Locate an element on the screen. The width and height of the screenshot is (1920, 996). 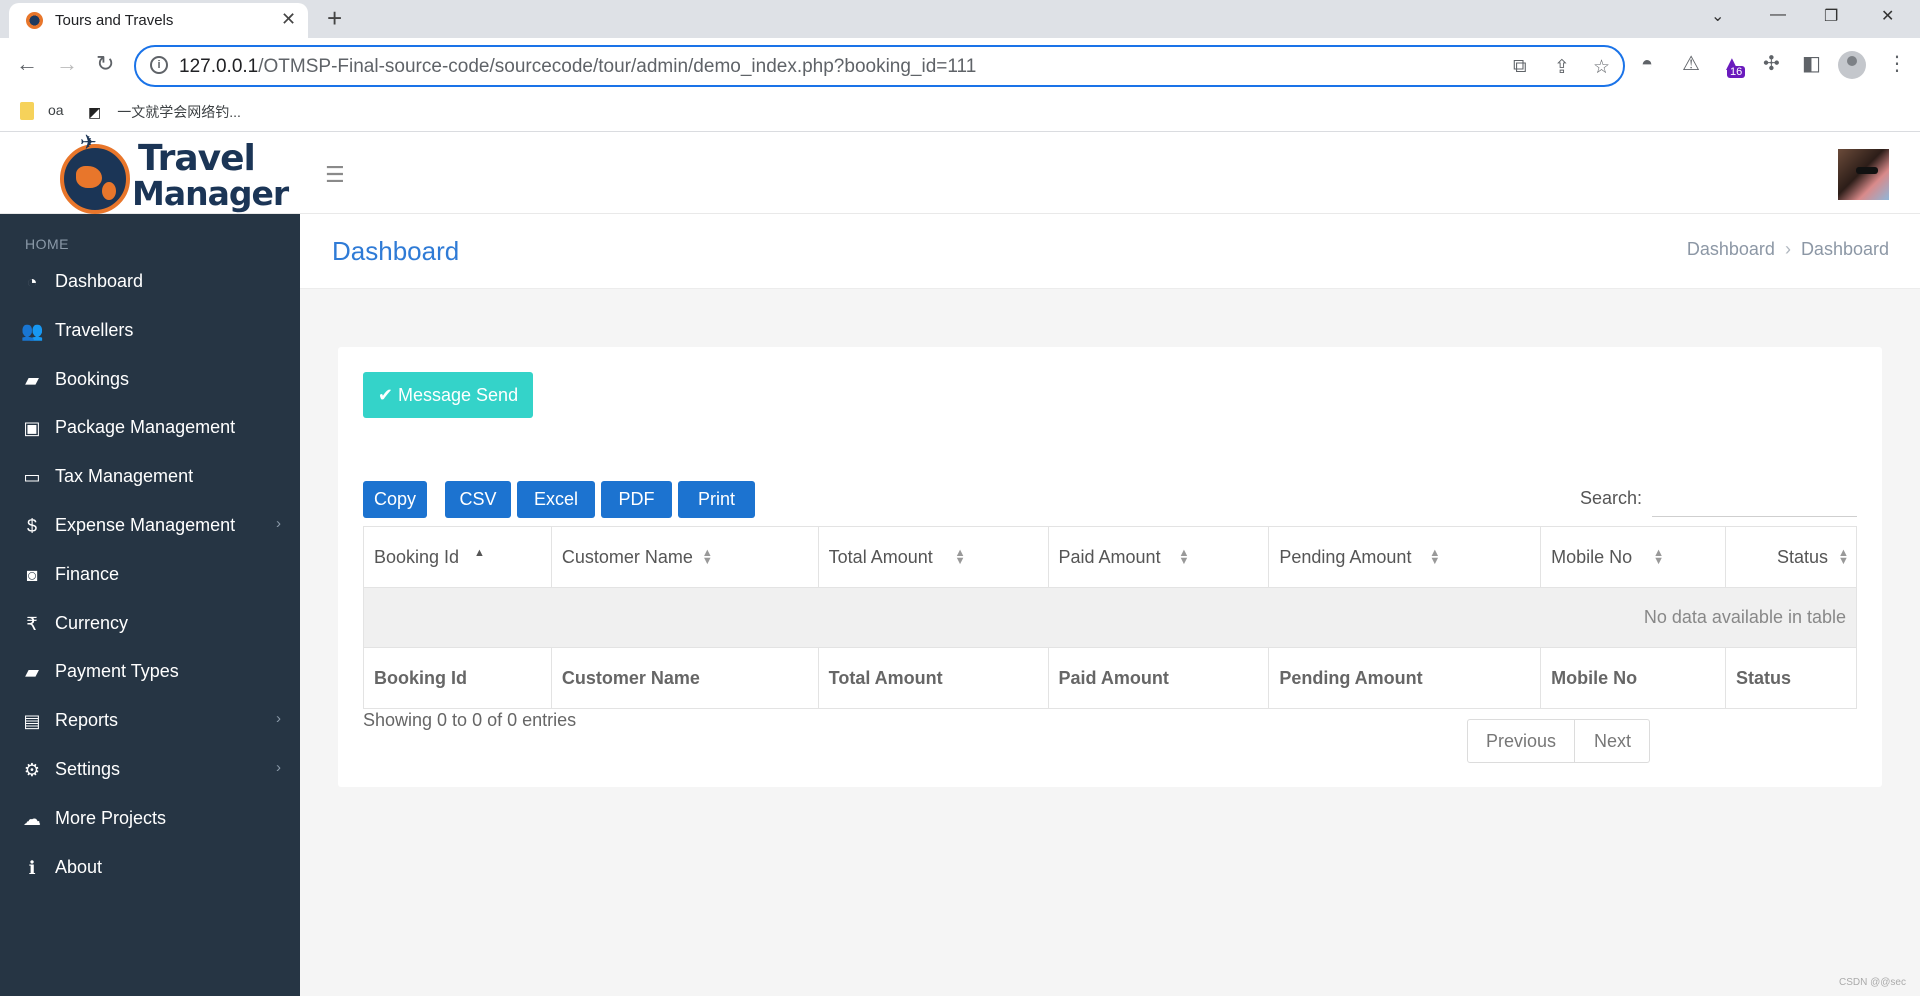
table-row: No data available in table is located at coordinates (1110, 617).